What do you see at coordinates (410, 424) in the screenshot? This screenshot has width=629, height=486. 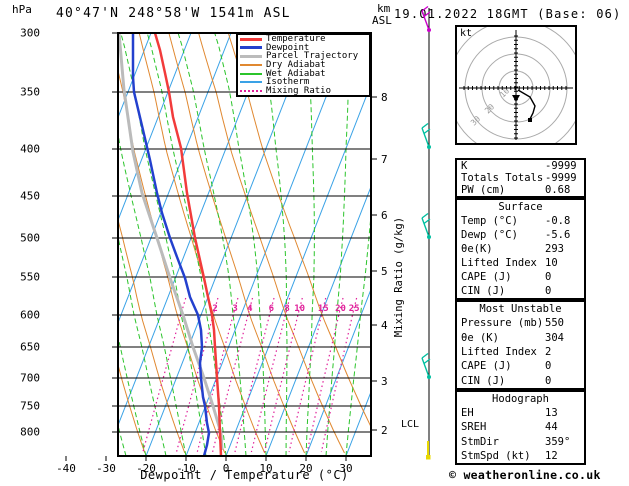 I see `lcl-marker-label: LCL` at bounding box center [410, 424].